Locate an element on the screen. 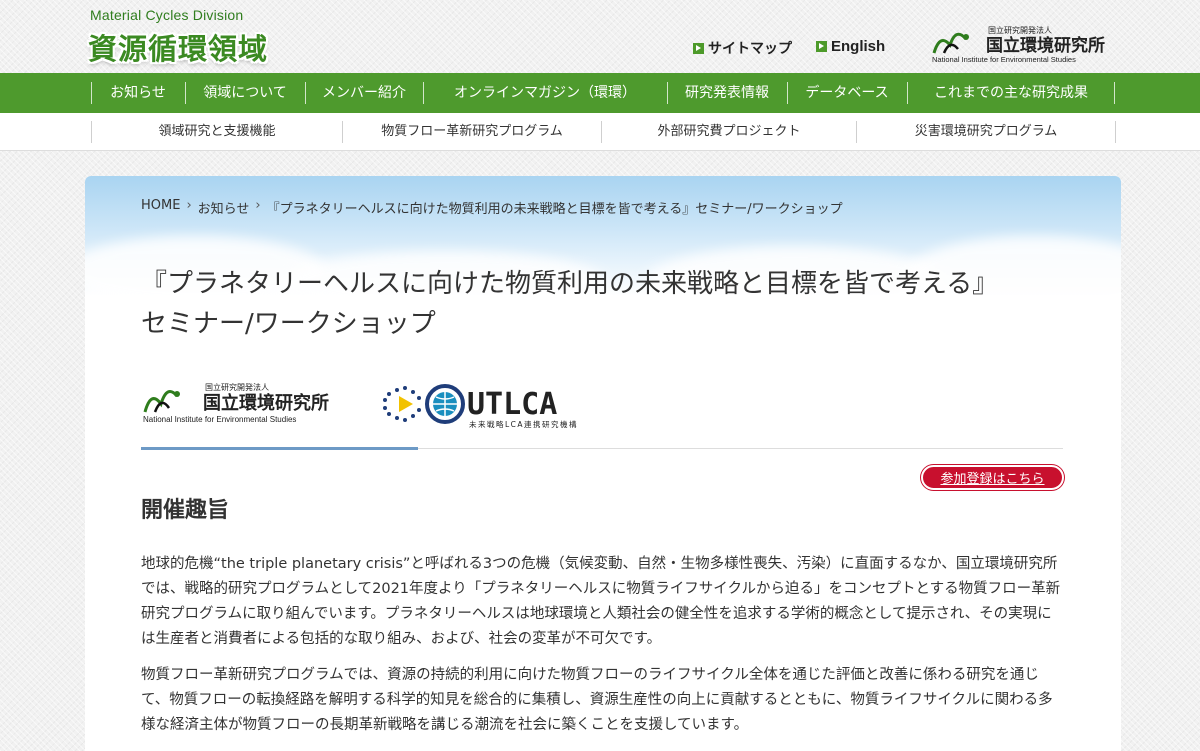 This screenshot has height=751, width=1200. site-subtitle: Material Cycles Division is located at coordinates (167, 15).